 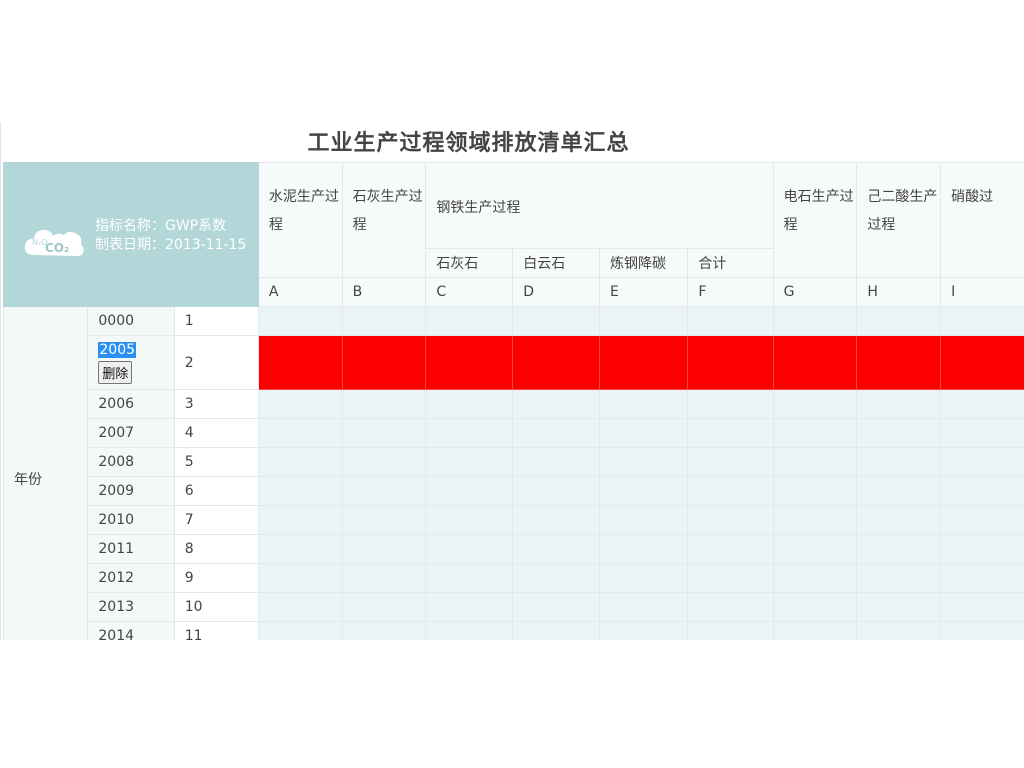 I want to click on year-cell: 2006, so click(x=131, y=404).